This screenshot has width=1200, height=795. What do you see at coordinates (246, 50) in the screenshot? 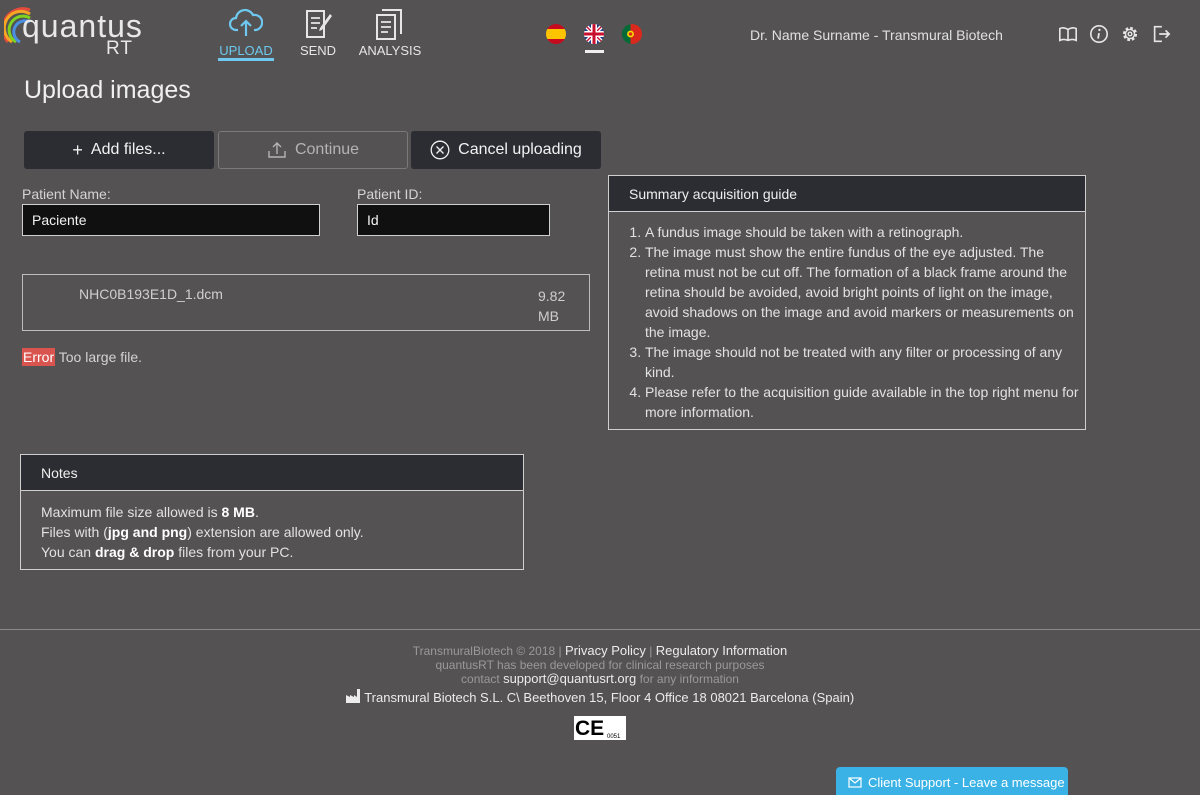
I see `nav-upload-label: UPLOAD` at bounding box center [246, 50].